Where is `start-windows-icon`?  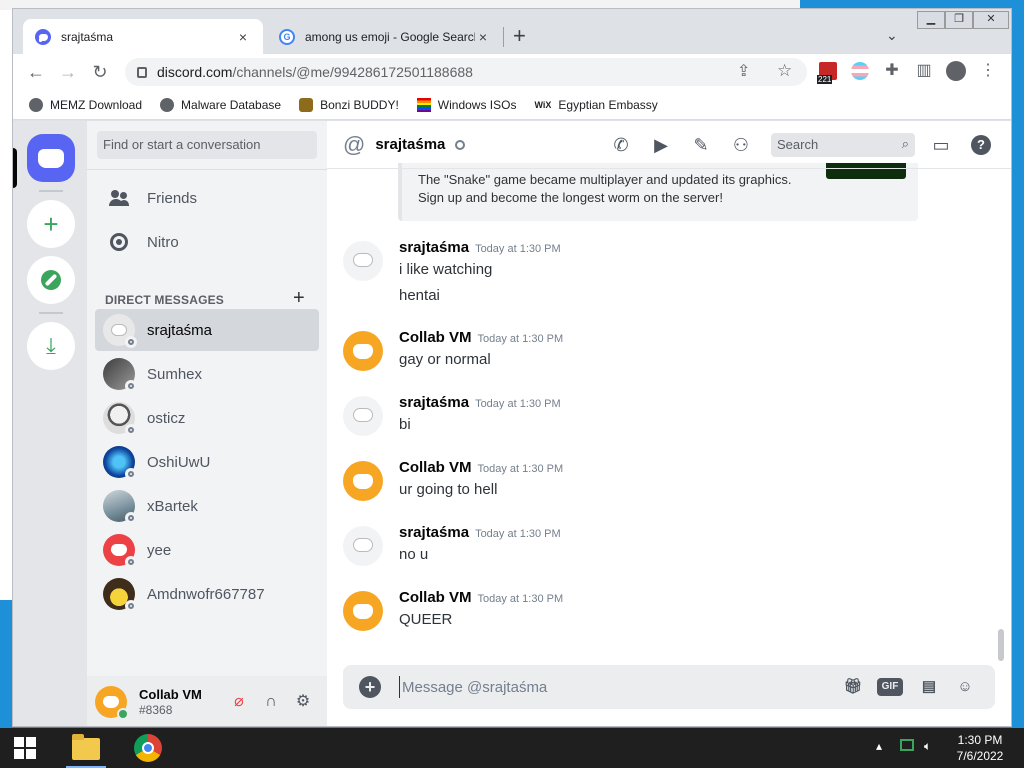
start-windows-icon is located at coordinates (25, 748).